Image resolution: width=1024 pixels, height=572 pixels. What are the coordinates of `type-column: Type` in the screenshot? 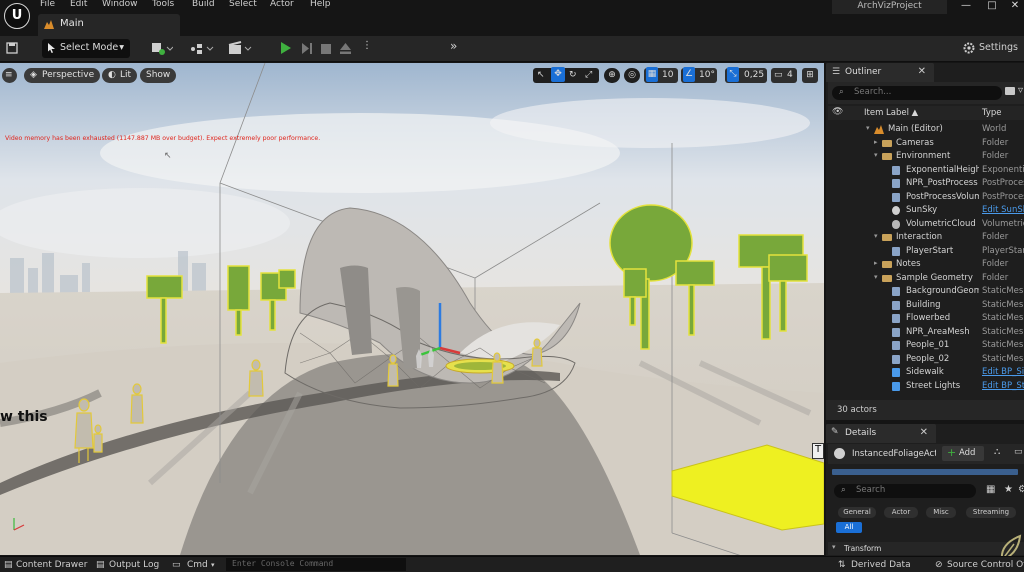 It's located at (992, 113).